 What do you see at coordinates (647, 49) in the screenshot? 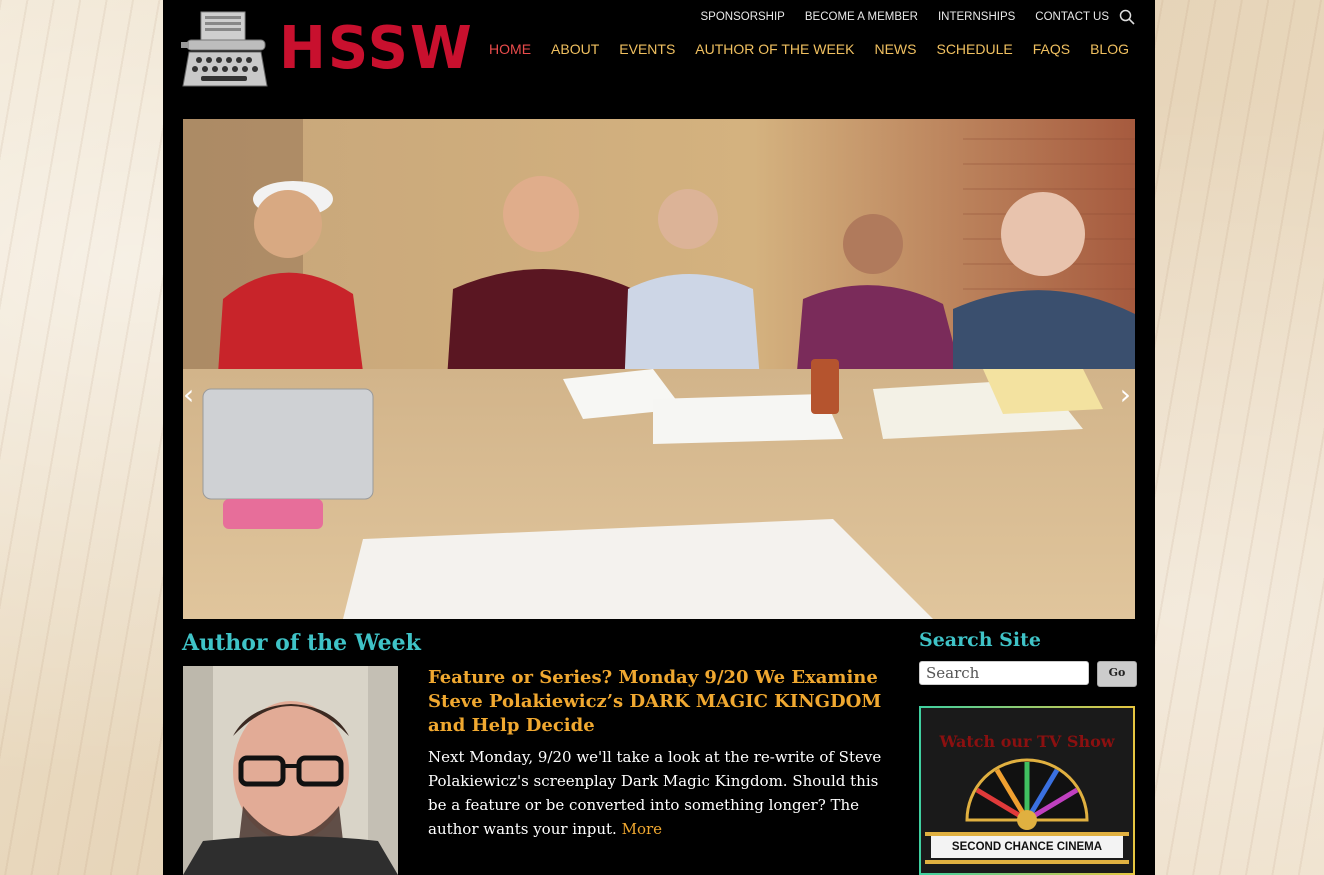
I see `nav-events: EVENTS` at bounding box center [647, 49].